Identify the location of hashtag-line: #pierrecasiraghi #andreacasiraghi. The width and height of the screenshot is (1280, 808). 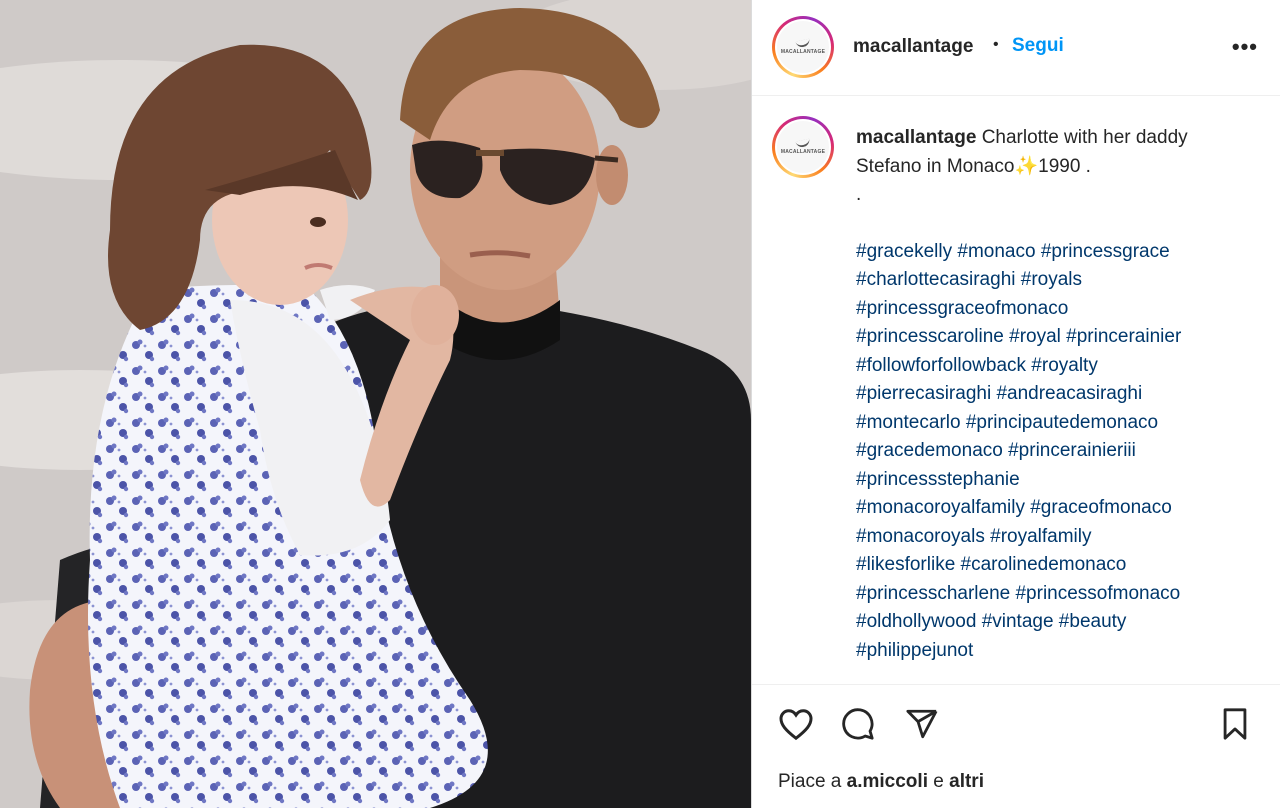
(1056, 394).